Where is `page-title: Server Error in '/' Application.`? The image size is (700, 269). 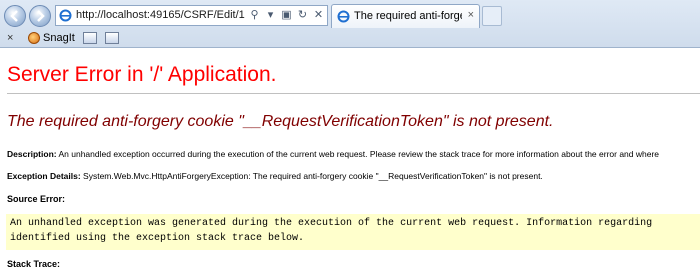 page-title: Server Error in '/' Application. is located at coordinates (142, 74).